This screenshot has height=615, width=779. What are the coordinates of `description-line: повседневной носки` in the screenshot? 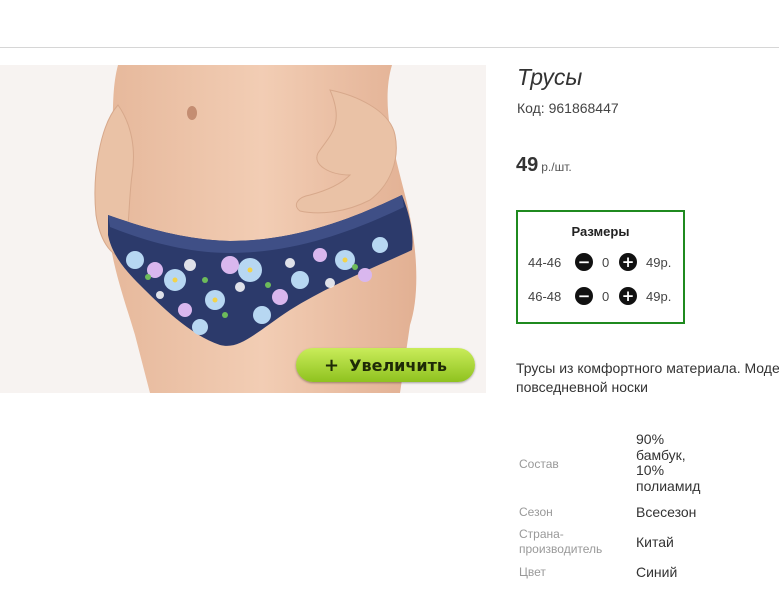 It's located at (582, 387).